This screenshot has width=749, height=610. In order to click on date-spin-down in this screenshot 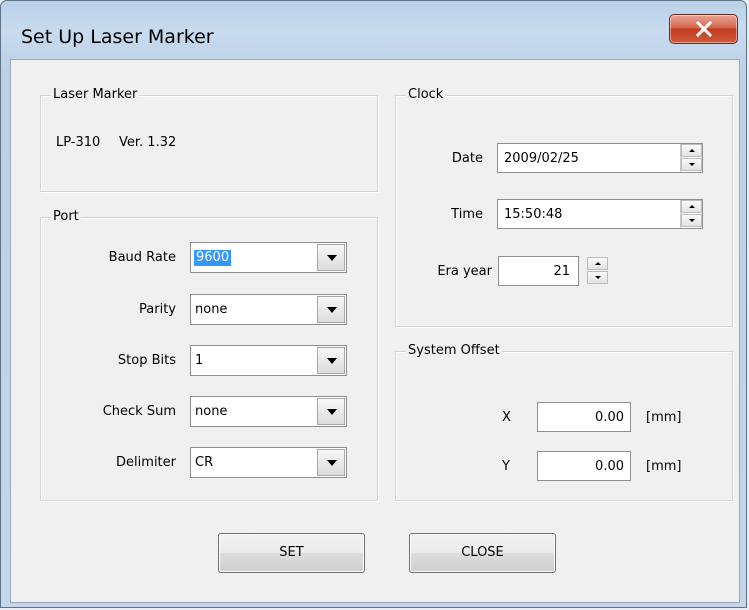, I will do `click(691, 164)`.